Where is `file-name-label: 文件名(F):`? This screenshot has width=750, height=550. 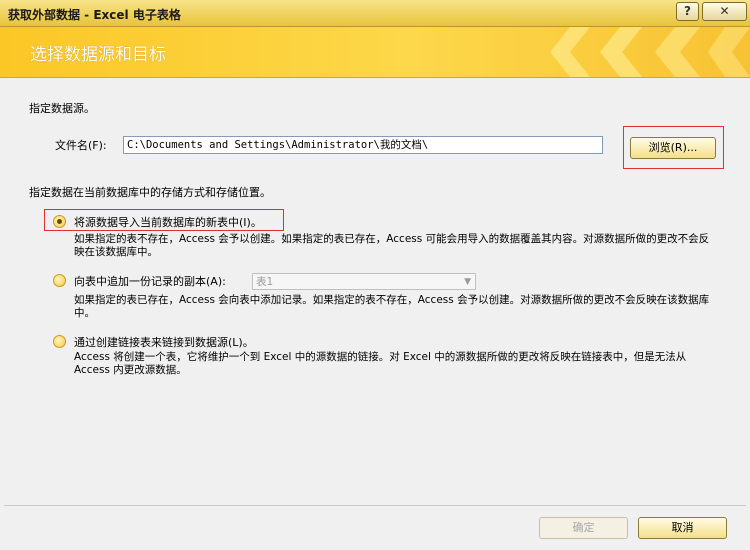
file-name-label: 文件名(F): is located at coordinates (81, 145).